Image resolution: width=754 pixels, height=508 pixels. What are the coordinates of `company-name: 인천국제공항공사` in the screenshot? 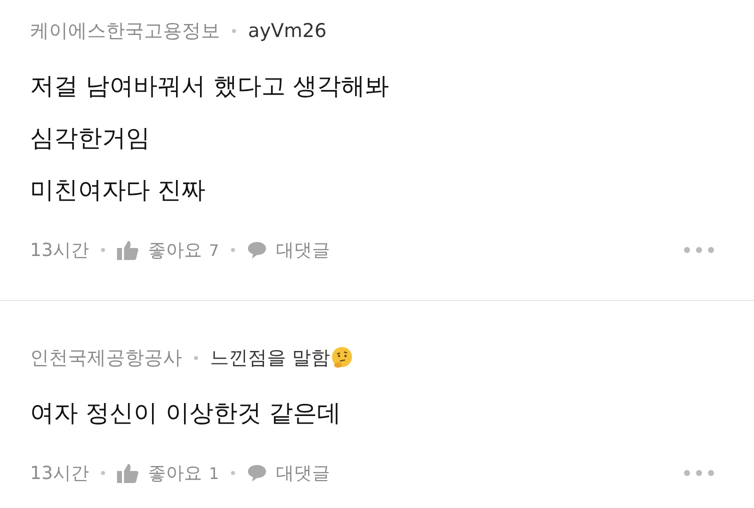 It's located at (106, 358).